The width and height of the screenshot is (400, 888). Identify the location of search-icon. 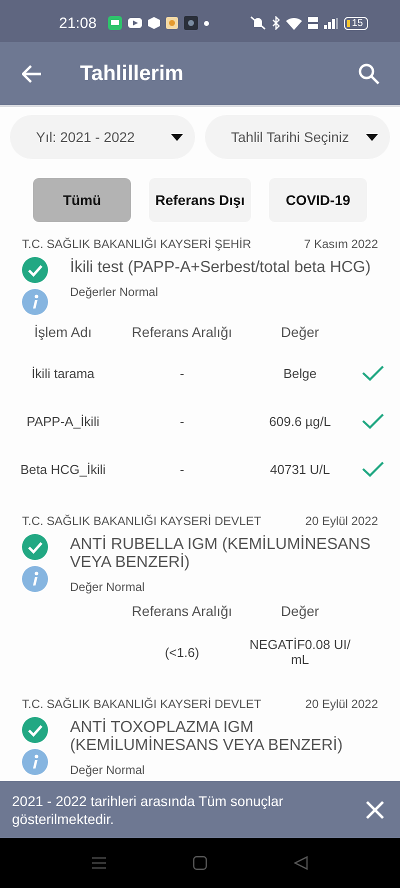
(369, 73).